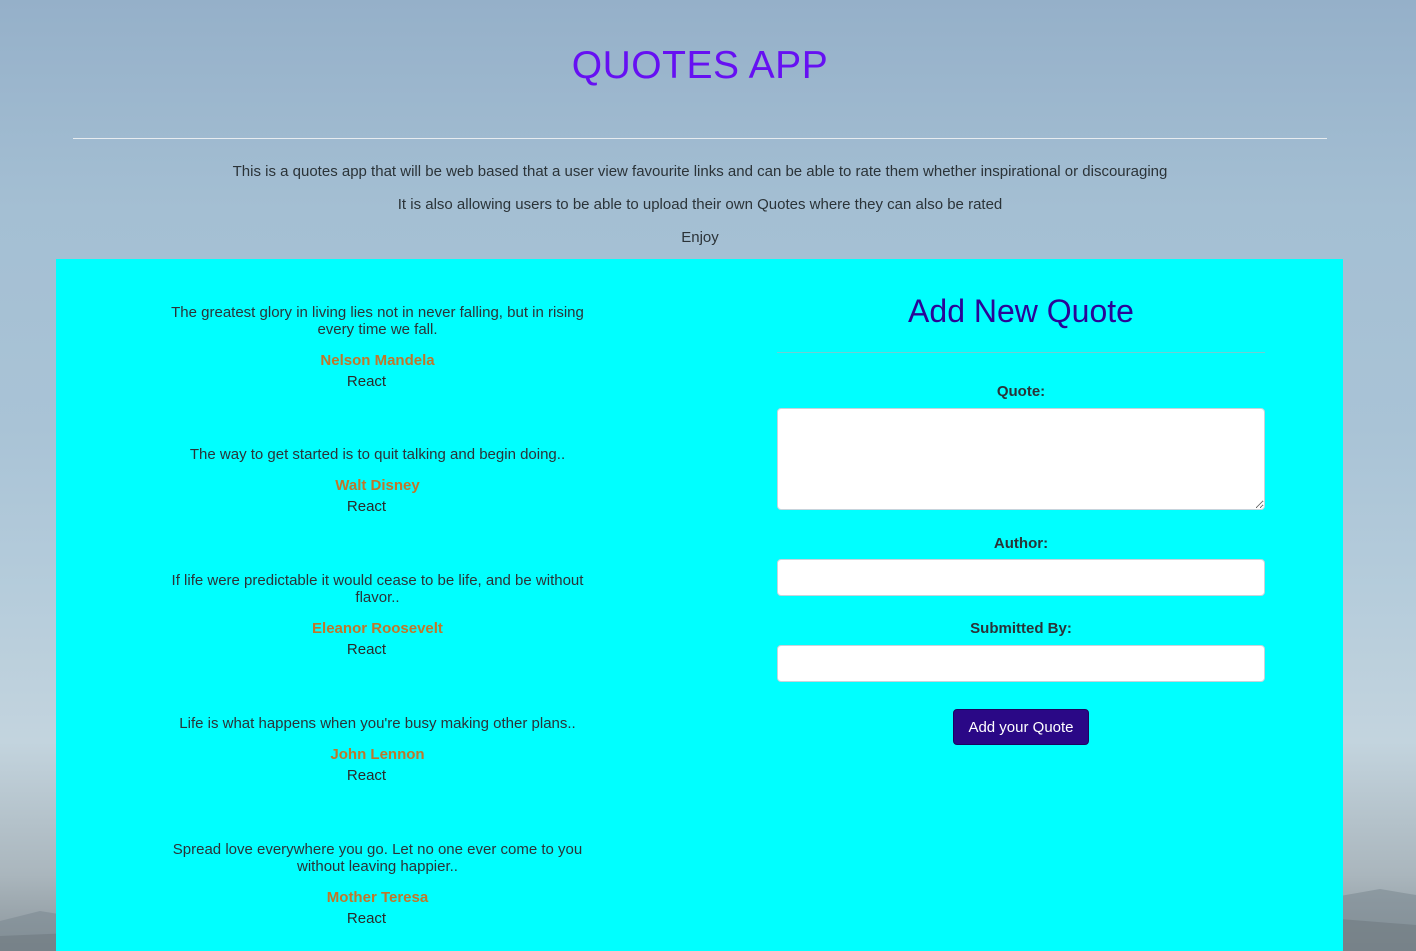 The height and width of the screenshot is (951, 1416). What do you see at coordinates (377, 485) in the screenshot?
I see `quote-author: Walt Disney` at bounding box center [377, 485].